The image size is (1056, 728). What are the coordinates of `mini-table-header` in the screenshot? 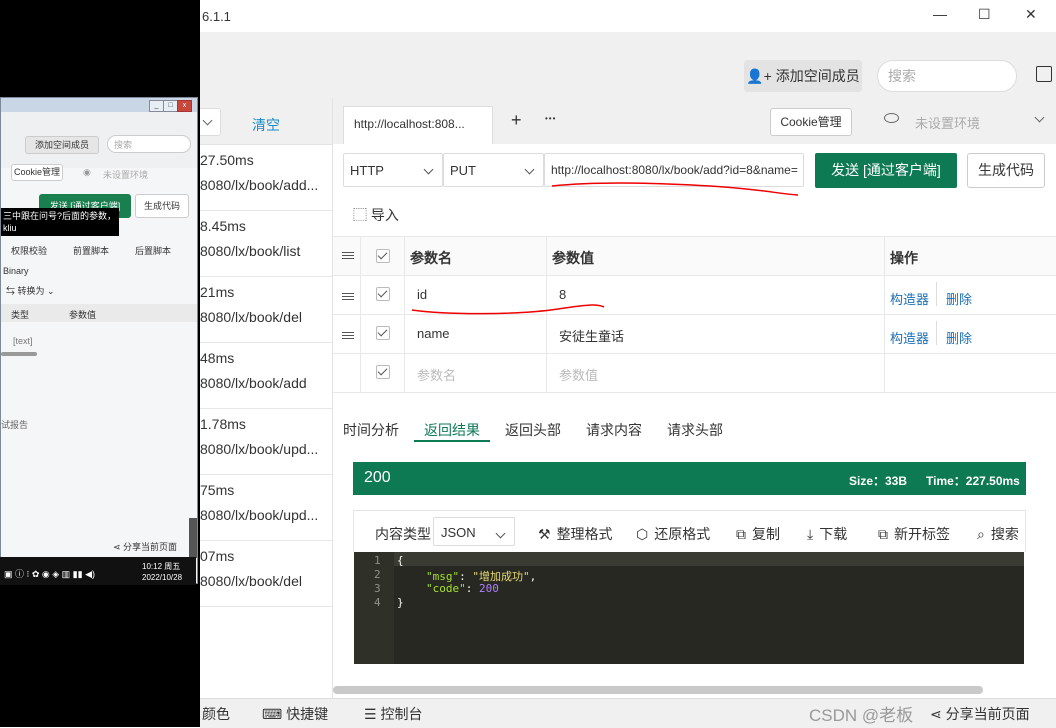 It's located at (99, 313).